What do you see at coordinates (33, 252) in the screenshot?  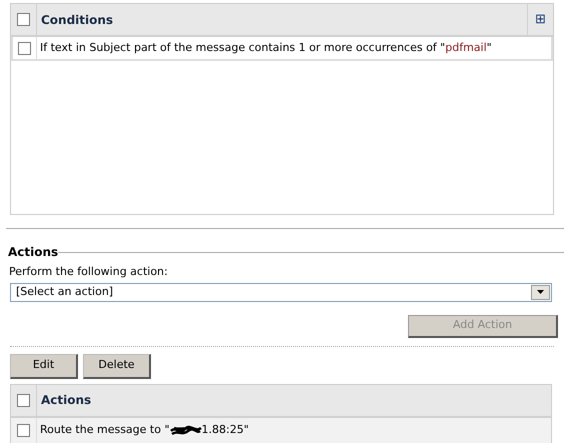 I see `section-title: Actions` at bounding box center [33, 252].